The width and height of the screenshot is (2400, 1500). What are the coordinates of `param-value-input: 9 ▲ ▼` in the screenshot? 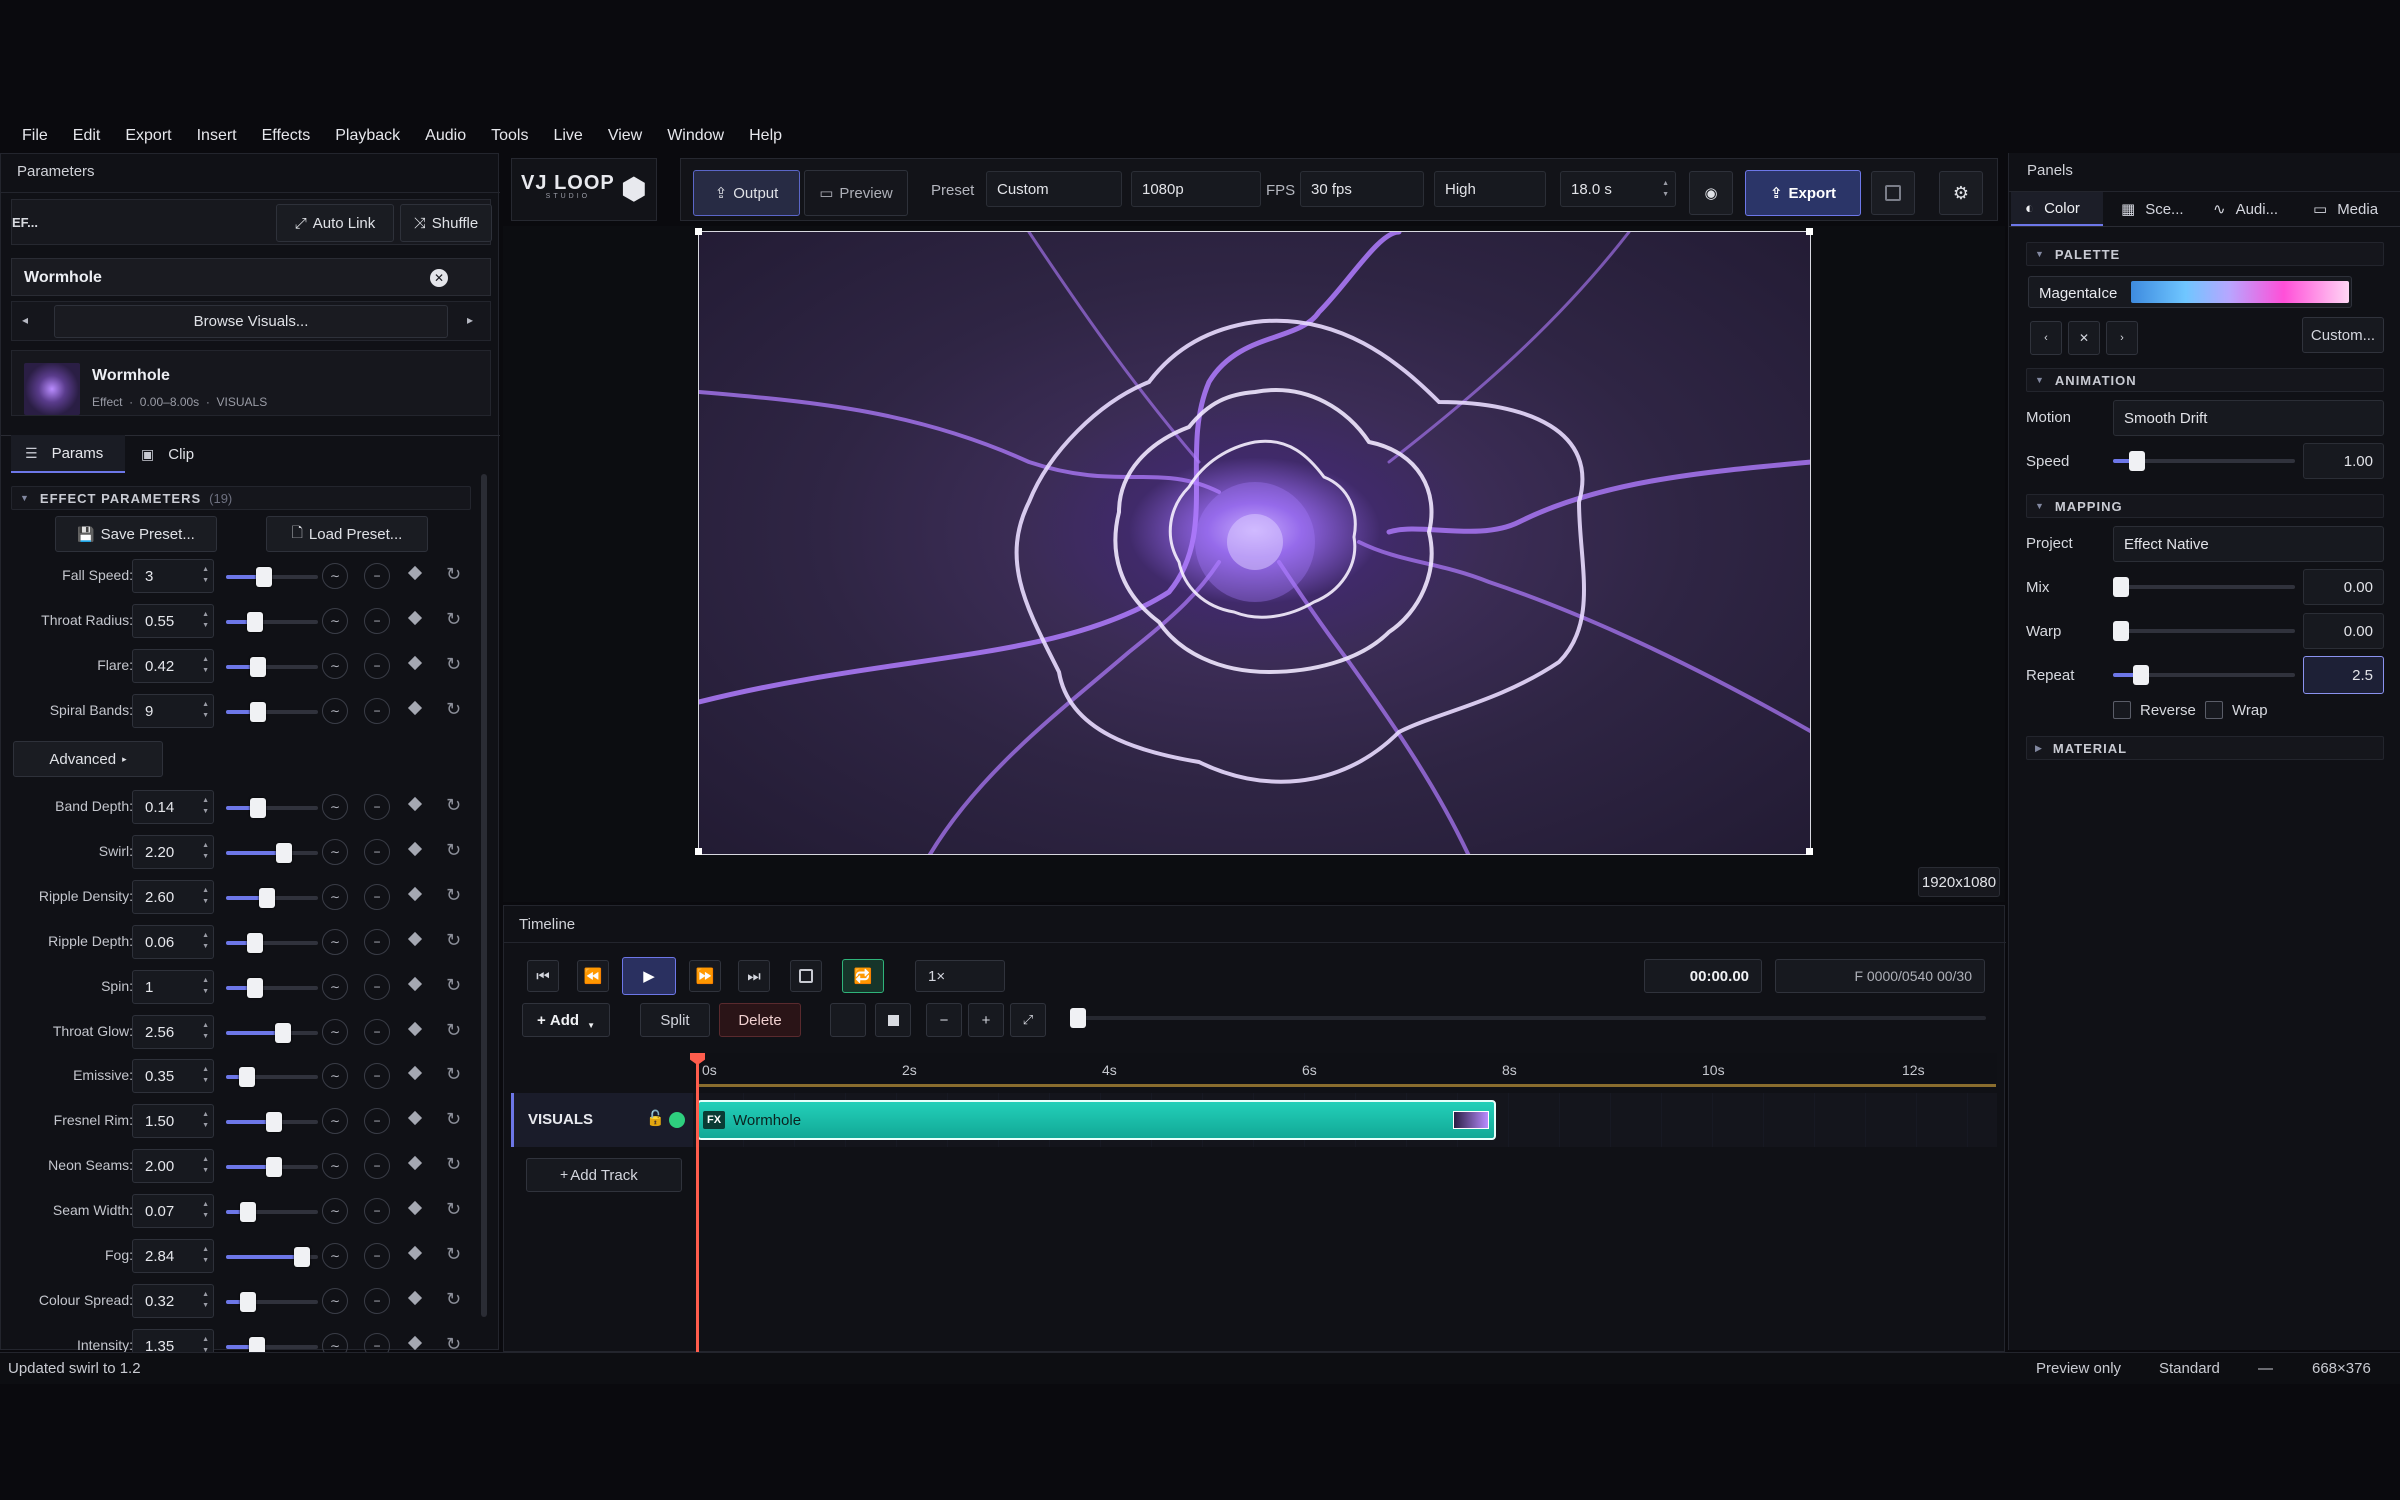 It's located at (173, 710).